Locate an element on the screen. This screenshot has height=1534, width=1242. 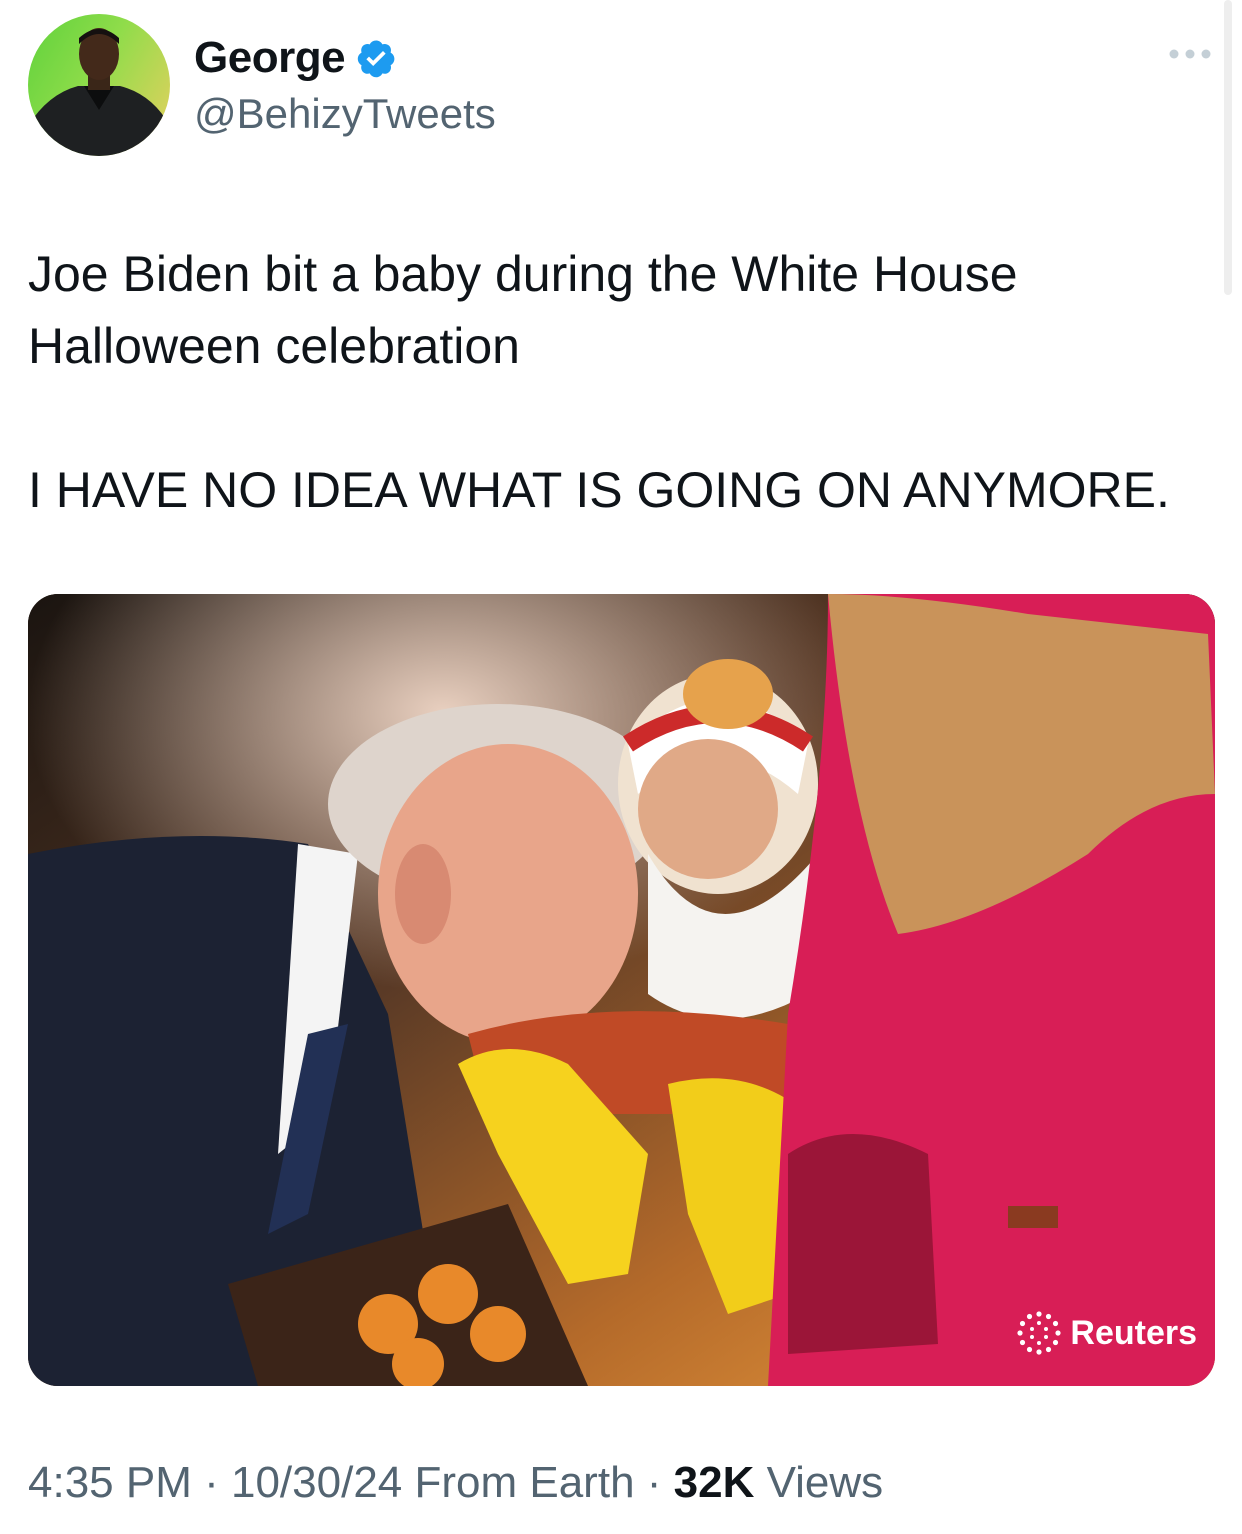
author-avatar is located at coordinates (99, 85).